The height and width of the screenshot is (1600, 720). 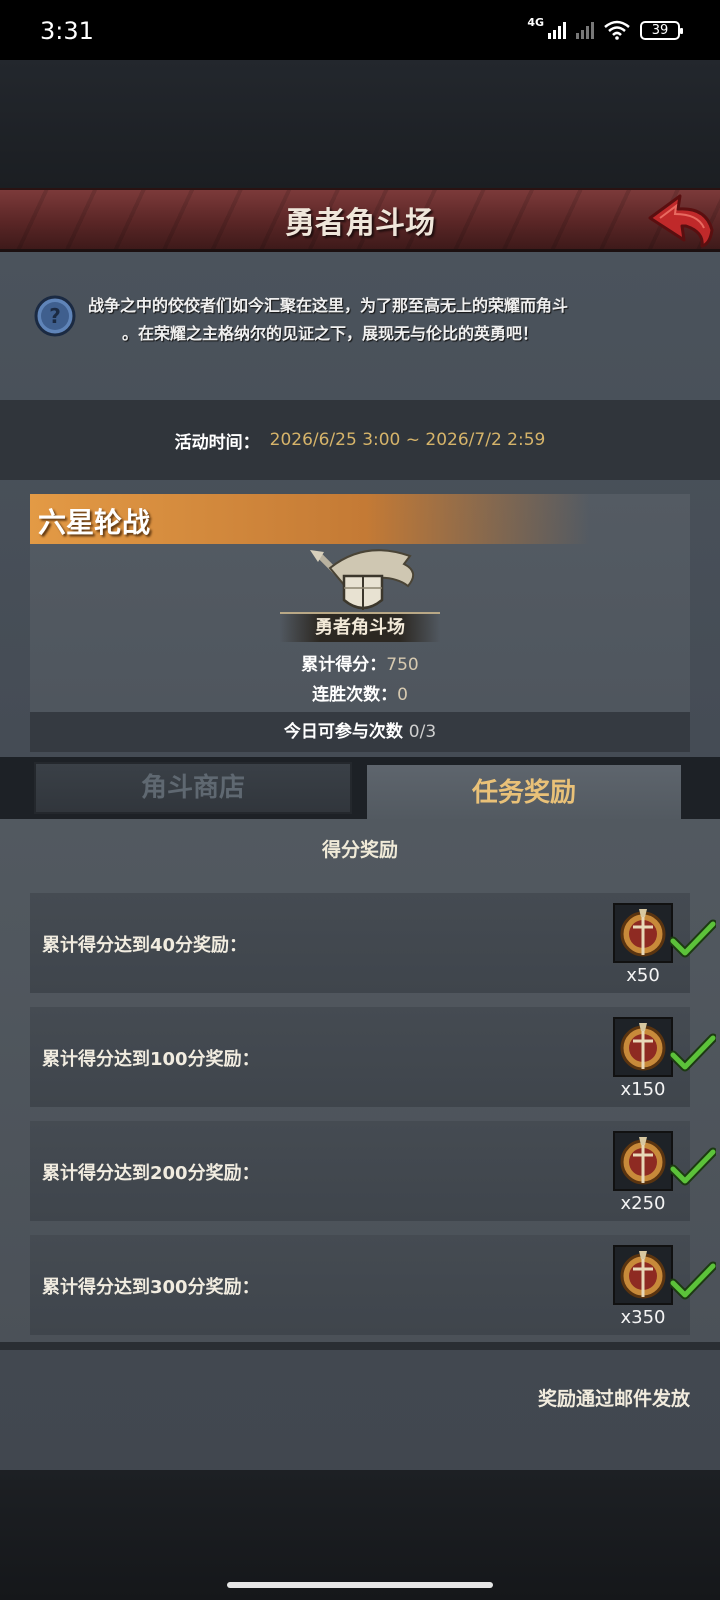 I want to click on score-label: 累计得分：, so click(x=344, y=665).